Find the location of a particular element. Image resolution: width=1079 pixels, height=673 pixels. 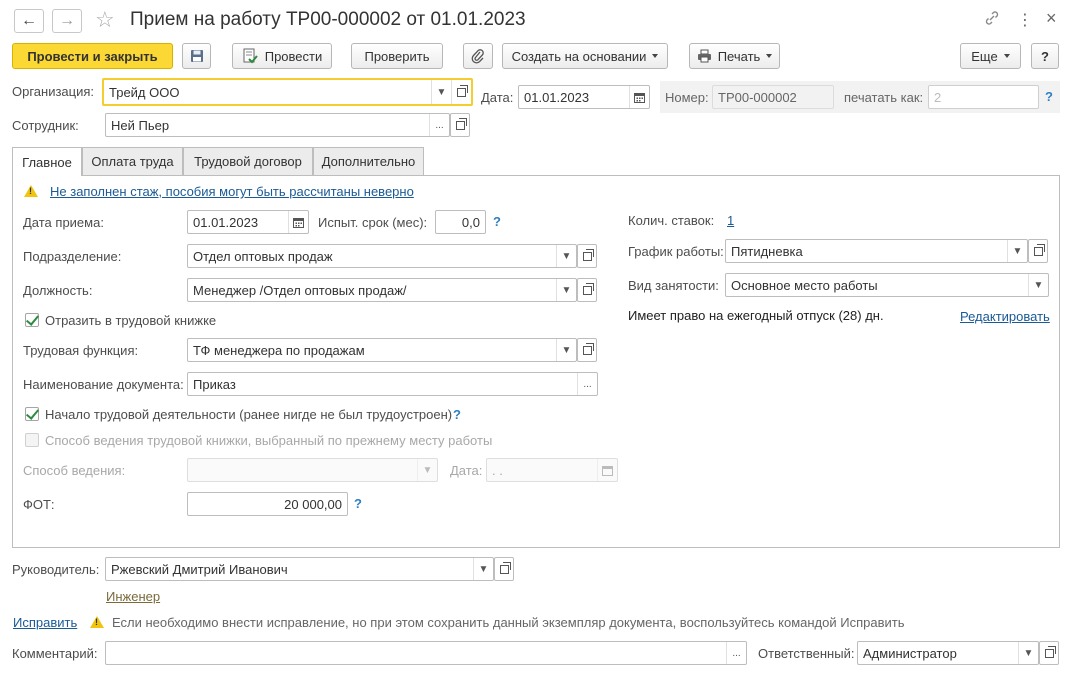

more-actions-button: Еще is located at coordinates (990, 56).